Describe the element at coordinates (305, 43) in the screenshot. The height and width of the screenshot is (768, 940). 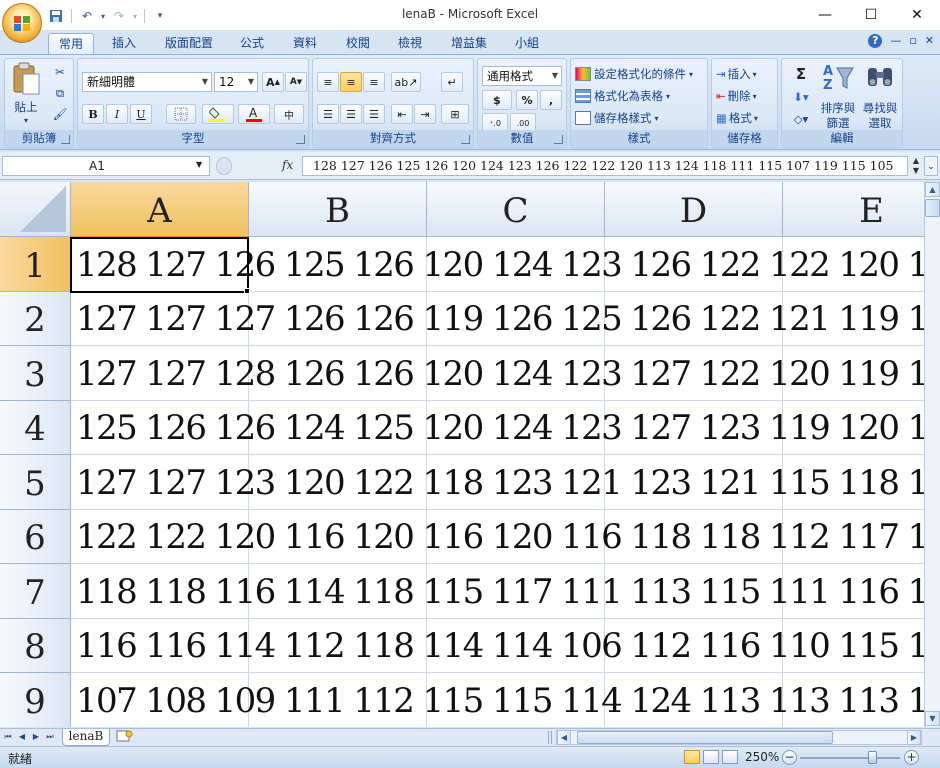
I see `tab-data: 資料` at that location.